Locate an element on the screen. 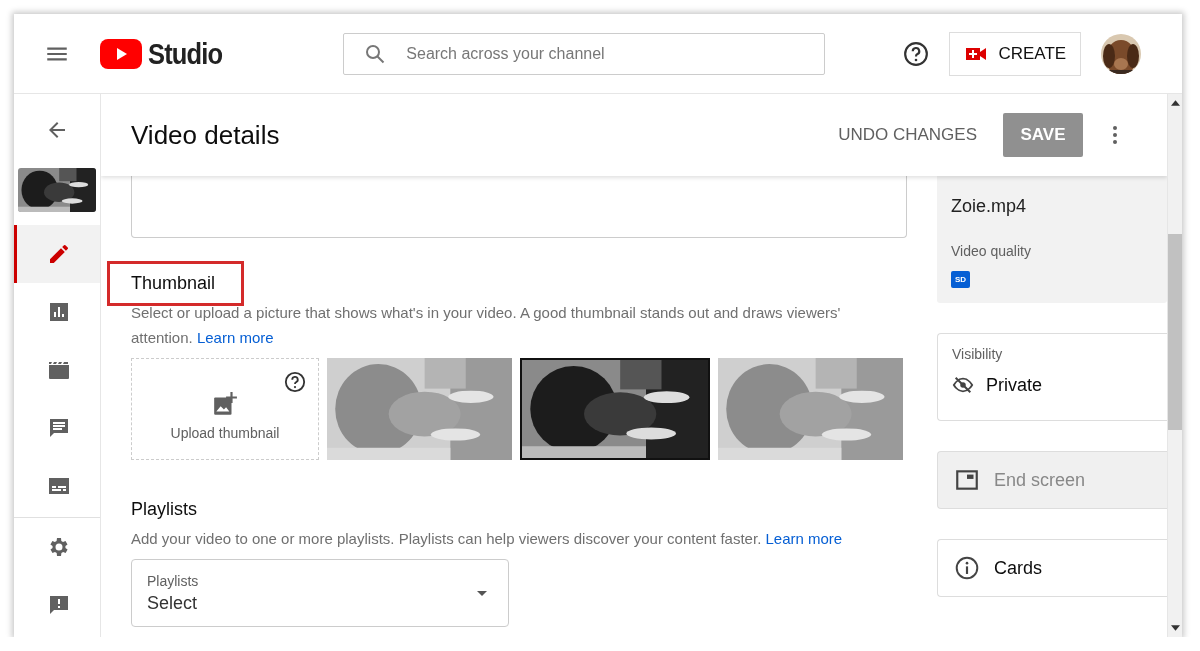 Image resolution: width=1200 pixels, height=651 pixels. section-title: Playlists is located at coordinates (164, 509).